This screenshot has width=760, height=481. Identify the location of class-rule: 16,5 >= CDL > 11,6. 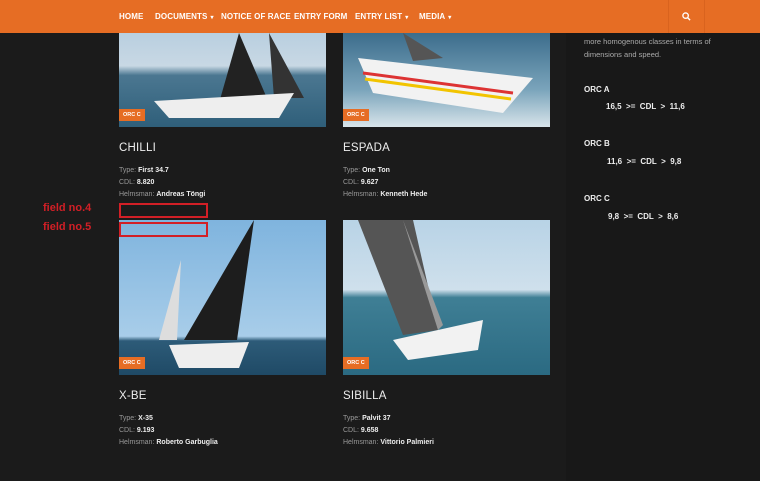
(645, 106).